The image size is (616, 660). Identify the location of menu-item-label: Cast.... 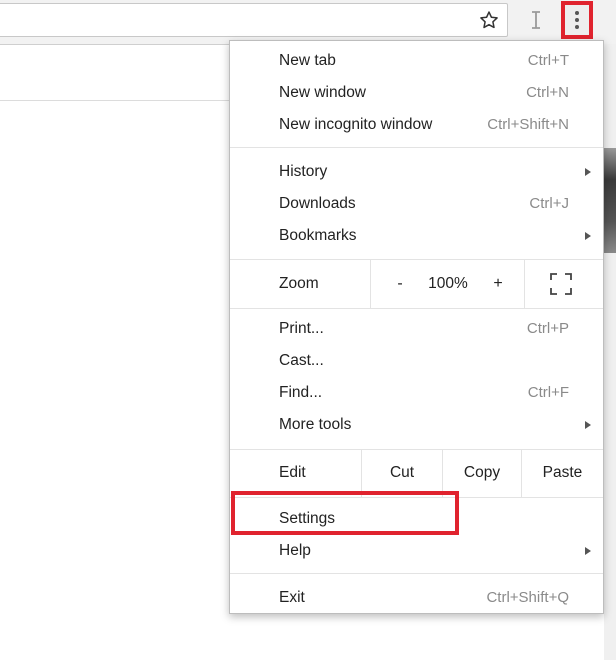
(301, 360).